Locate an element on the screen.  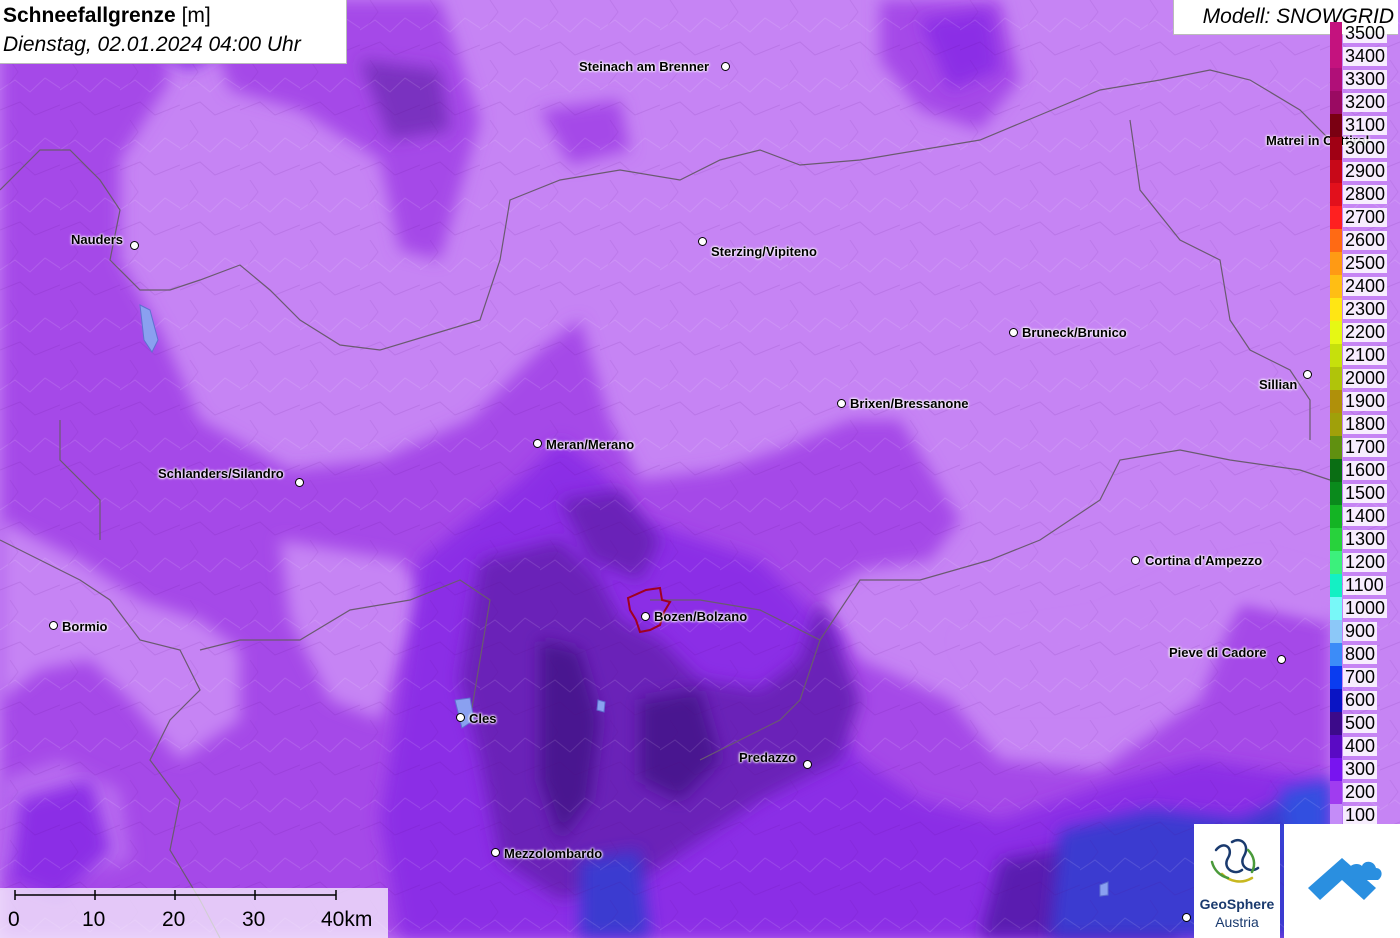
city-label: Schlanders/Silandro is located at coordinates (221, 473).